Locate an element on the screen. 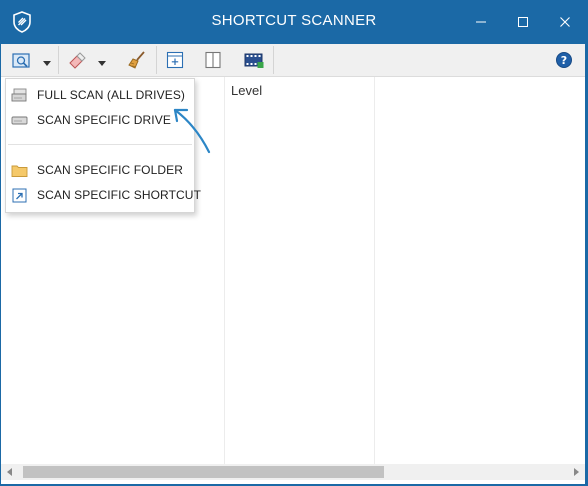  export-icon is located at coordinates (254, 60).